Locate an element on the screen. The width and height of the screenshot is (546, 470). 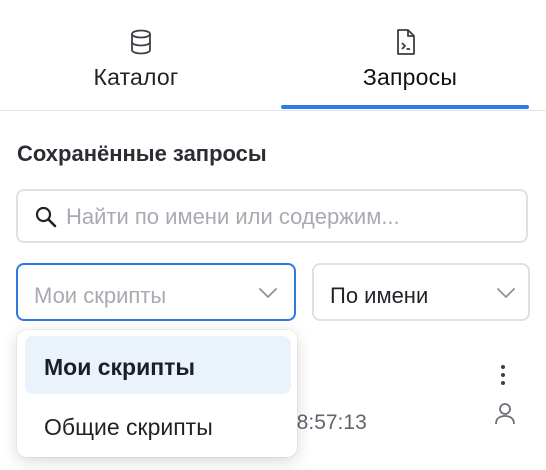
search-box is located at coordinates (272, 216).